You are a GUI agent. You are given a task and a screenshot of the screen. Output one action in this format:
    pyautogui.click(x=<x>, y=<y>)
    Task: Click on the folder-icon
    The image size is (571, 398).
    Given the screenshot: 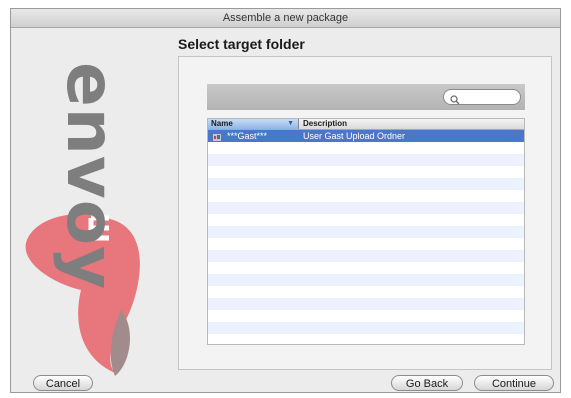 What is the action you would take?
    pyautogui.click(x=217, y=136)
    